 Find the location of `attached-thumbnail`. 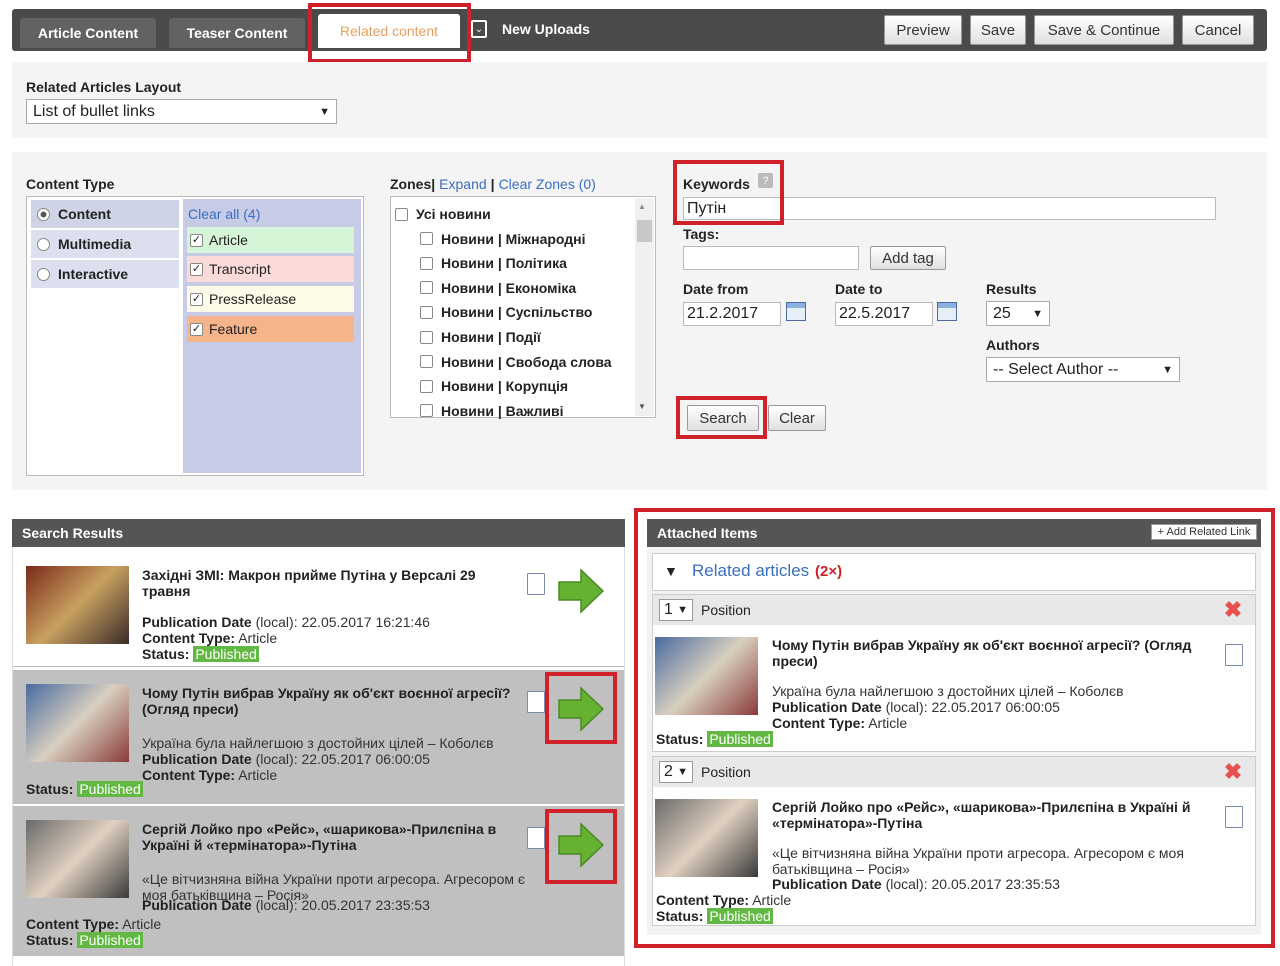

attached-thumbnail is located at coordinates (706, 676).